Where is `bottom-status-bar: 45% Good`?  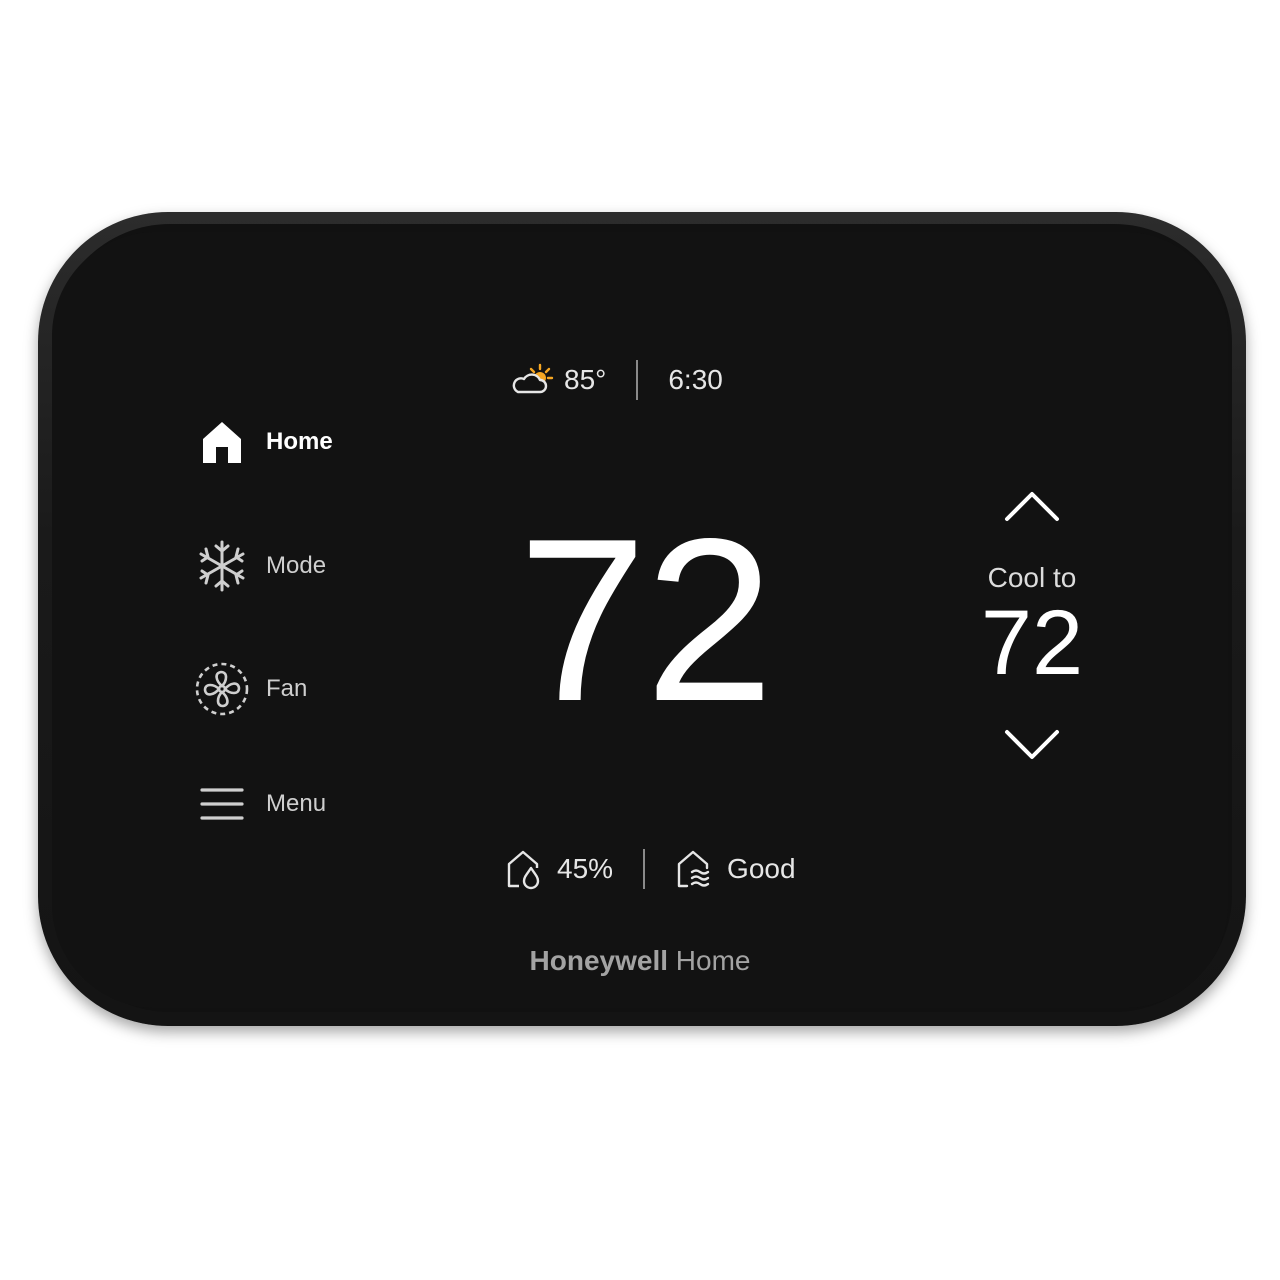
bottom-status-bar: 45% Good is located at coordinates (650, 869).